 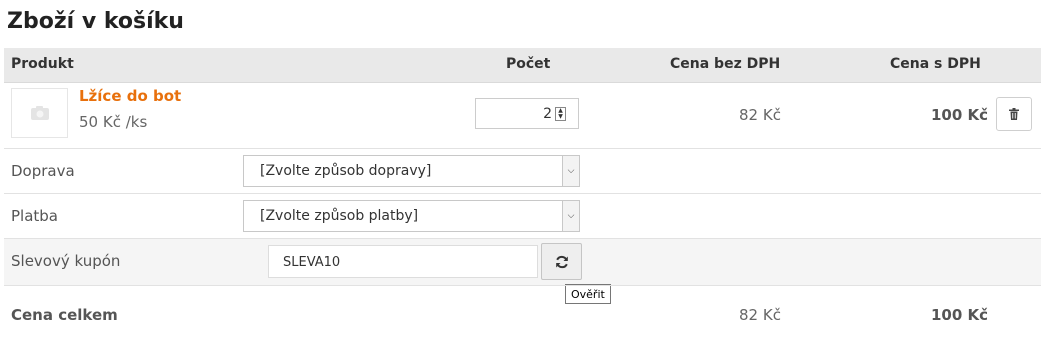 What do you see at coordinates (560, 114) in the screenshot?
I see `quantity-spinner-arrows: ▲ ▼` at bounding box center [560, 114].